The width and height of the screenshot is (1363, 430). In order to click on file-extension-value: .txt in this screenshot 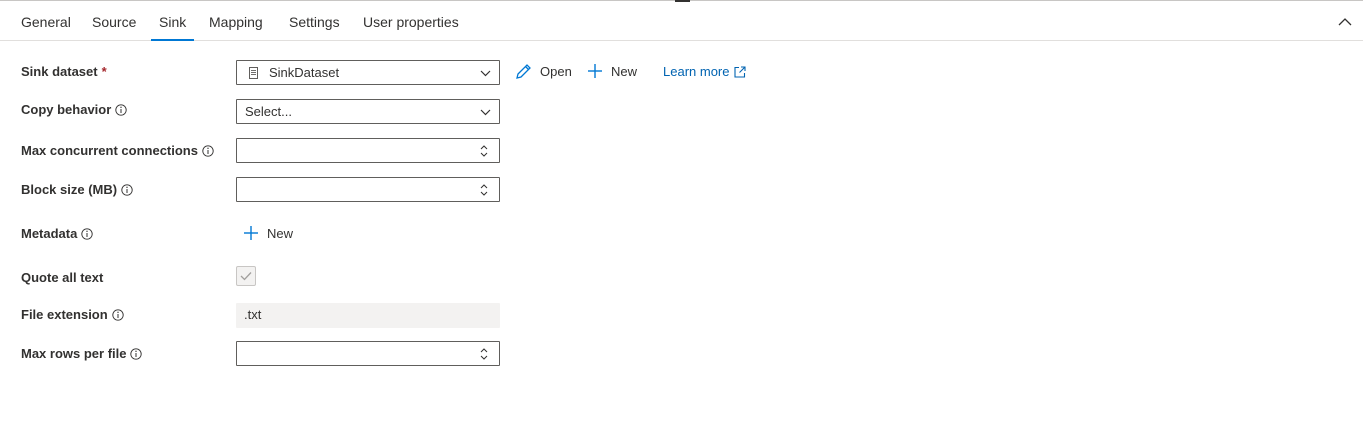, I will do `click(253, 314)`.